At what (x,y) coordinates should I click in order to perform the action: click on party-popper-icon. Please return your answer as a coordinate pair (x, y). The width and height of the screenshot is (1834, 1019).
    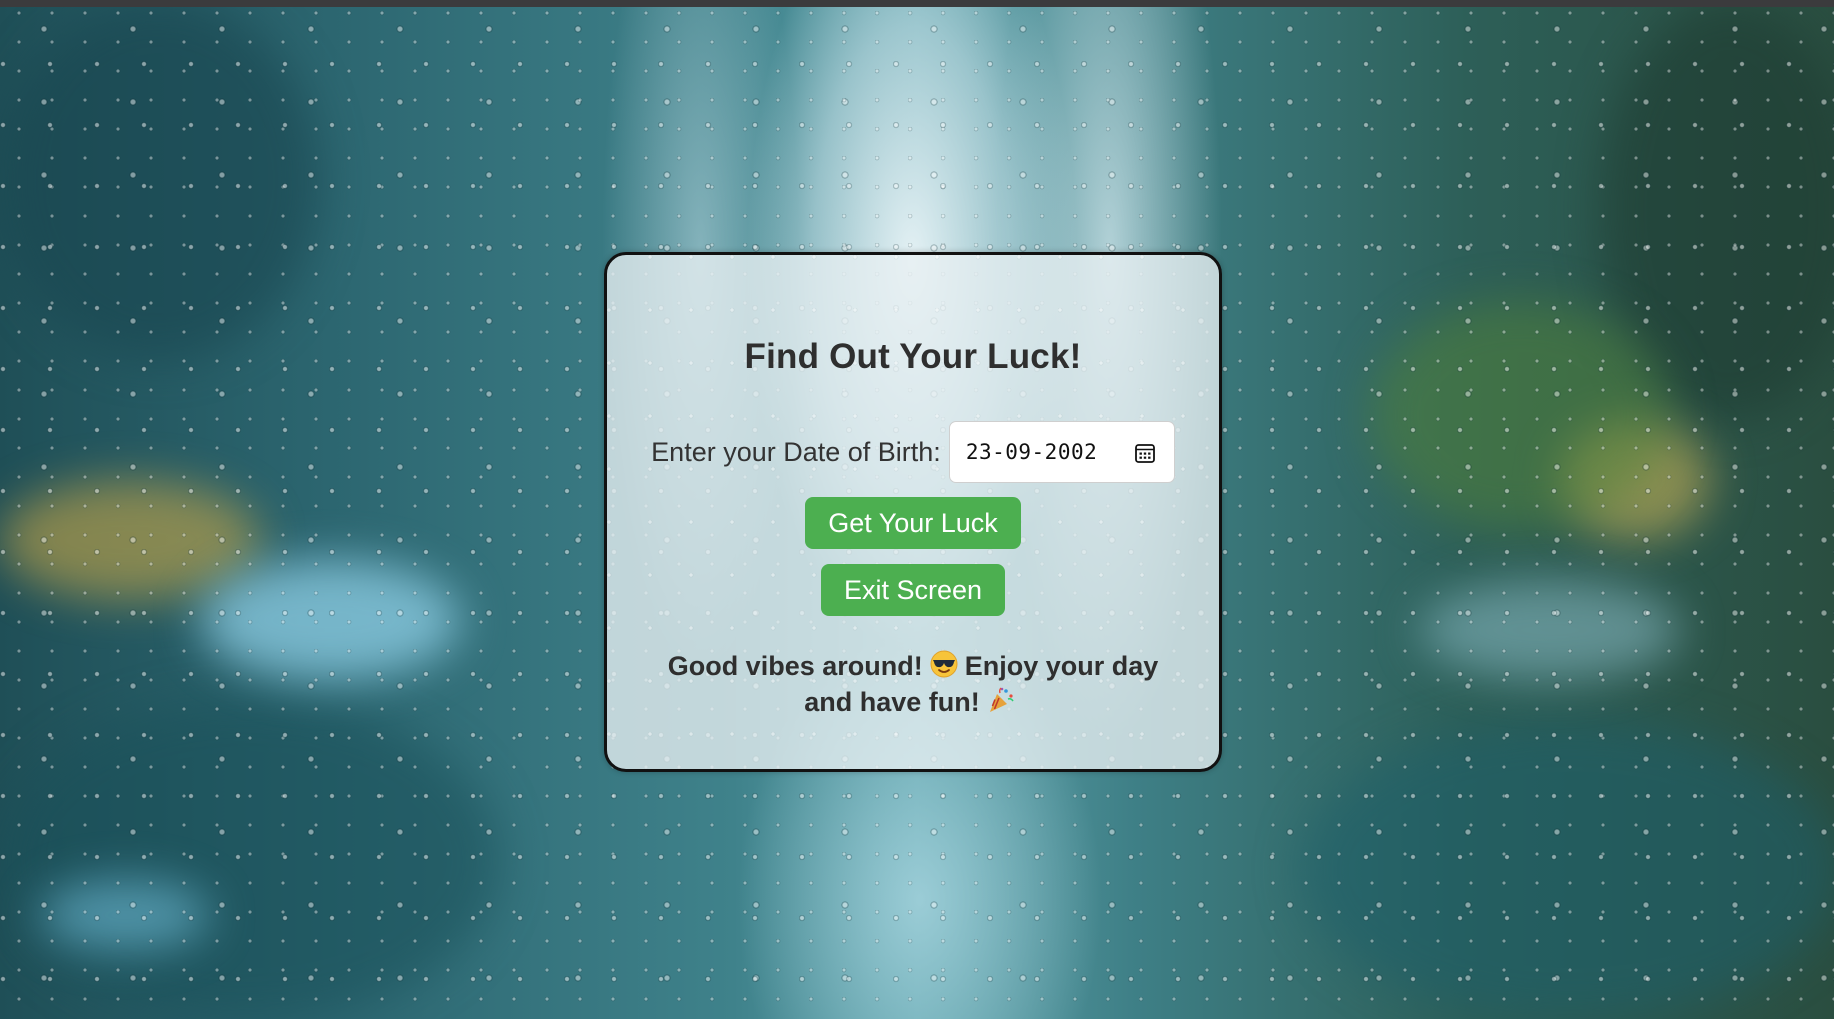
    Looking at the image, I should click on (1001, 699).